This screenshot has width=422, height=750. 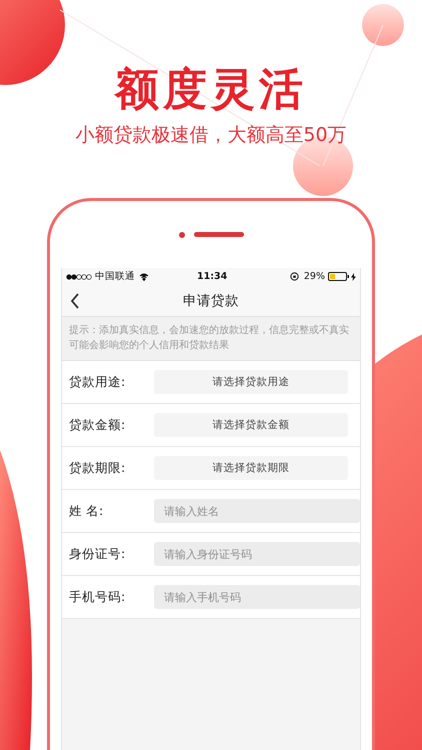 I want to click on charging-icon, so click(x=353, y=276).